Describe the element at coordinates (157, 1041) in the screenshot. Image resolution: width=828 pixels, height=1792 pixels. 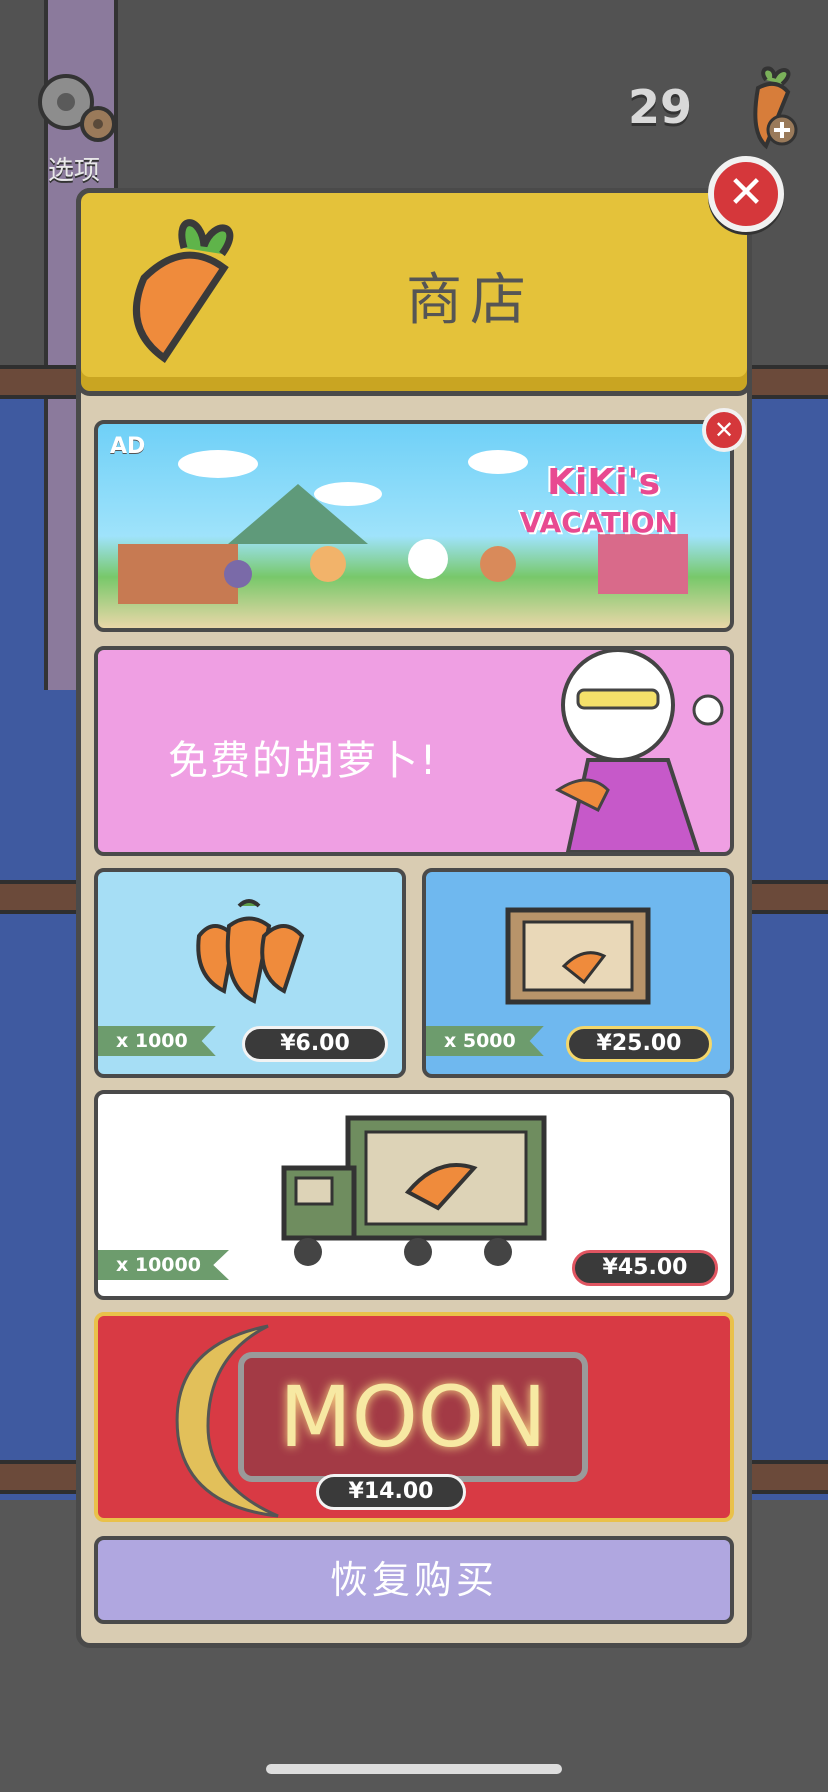
I see `pack-quantity: x 1000` at that location.